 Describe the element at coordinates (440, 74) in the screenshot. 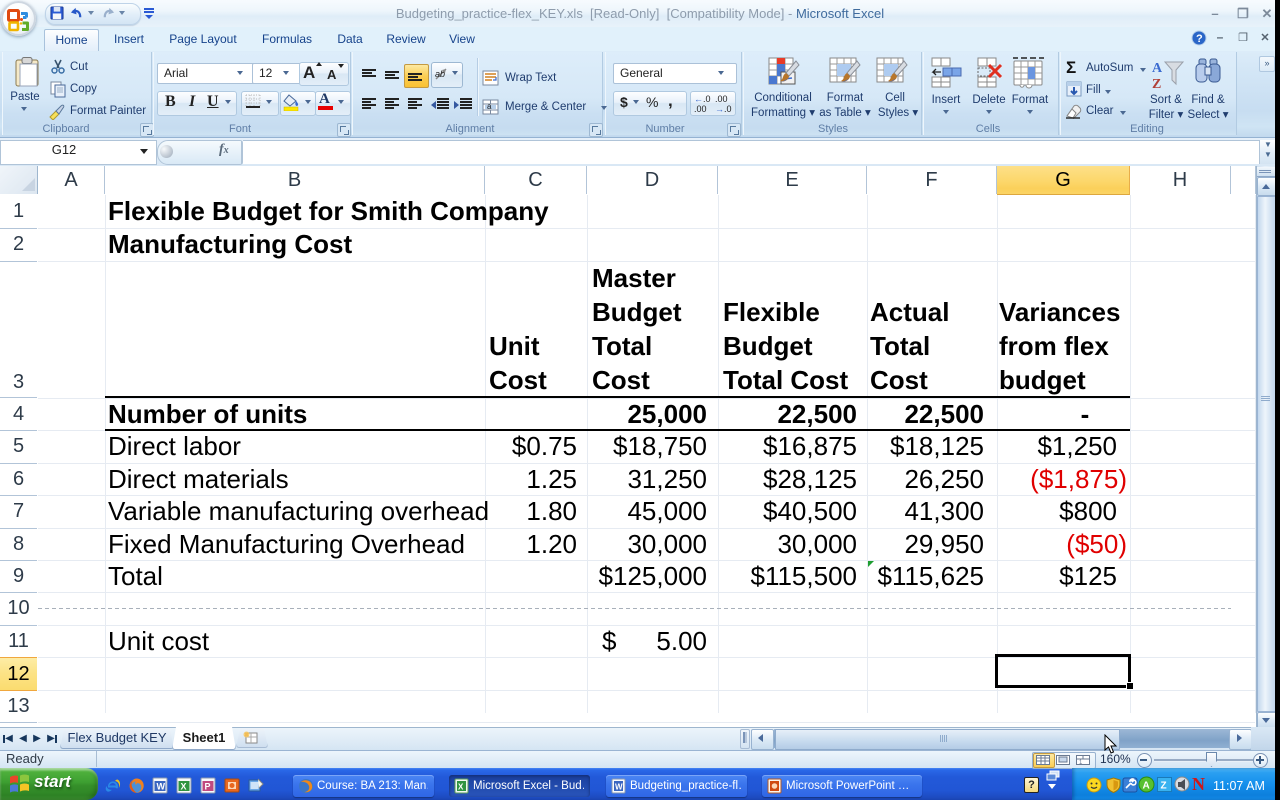

I see `svg-text: ab` at that location.